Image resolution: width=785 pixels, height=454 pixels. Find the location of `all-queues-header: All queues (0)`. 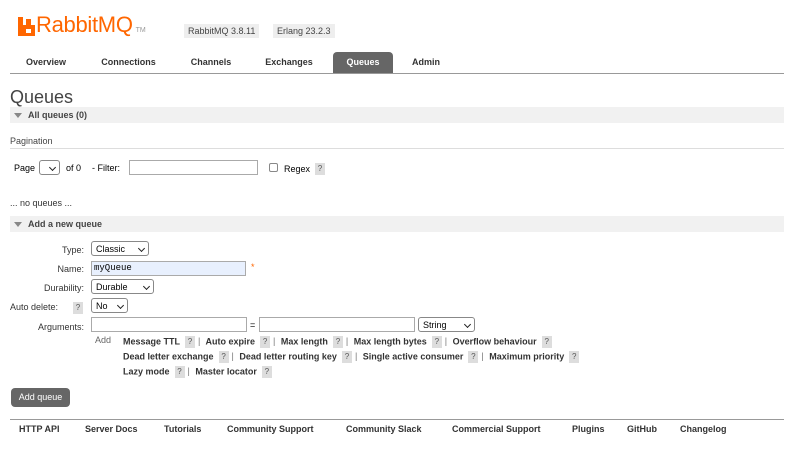

all-queues-header: All queues (0) is located at coordinates (58, 115).